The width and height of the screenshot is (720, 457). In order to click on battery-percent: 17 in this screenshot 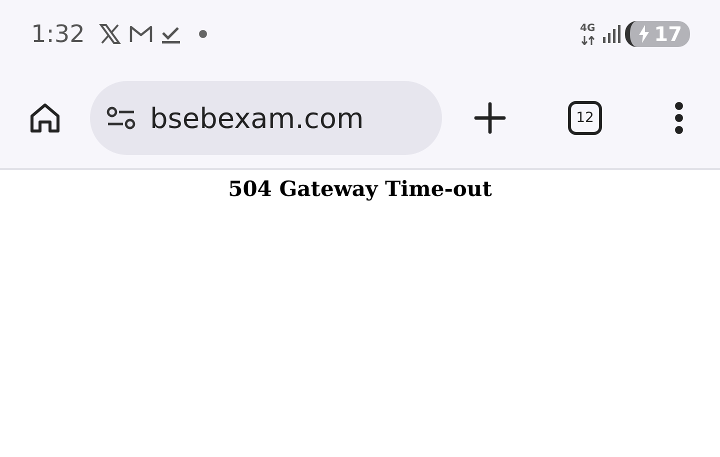, I will do `click(668, 34)`.